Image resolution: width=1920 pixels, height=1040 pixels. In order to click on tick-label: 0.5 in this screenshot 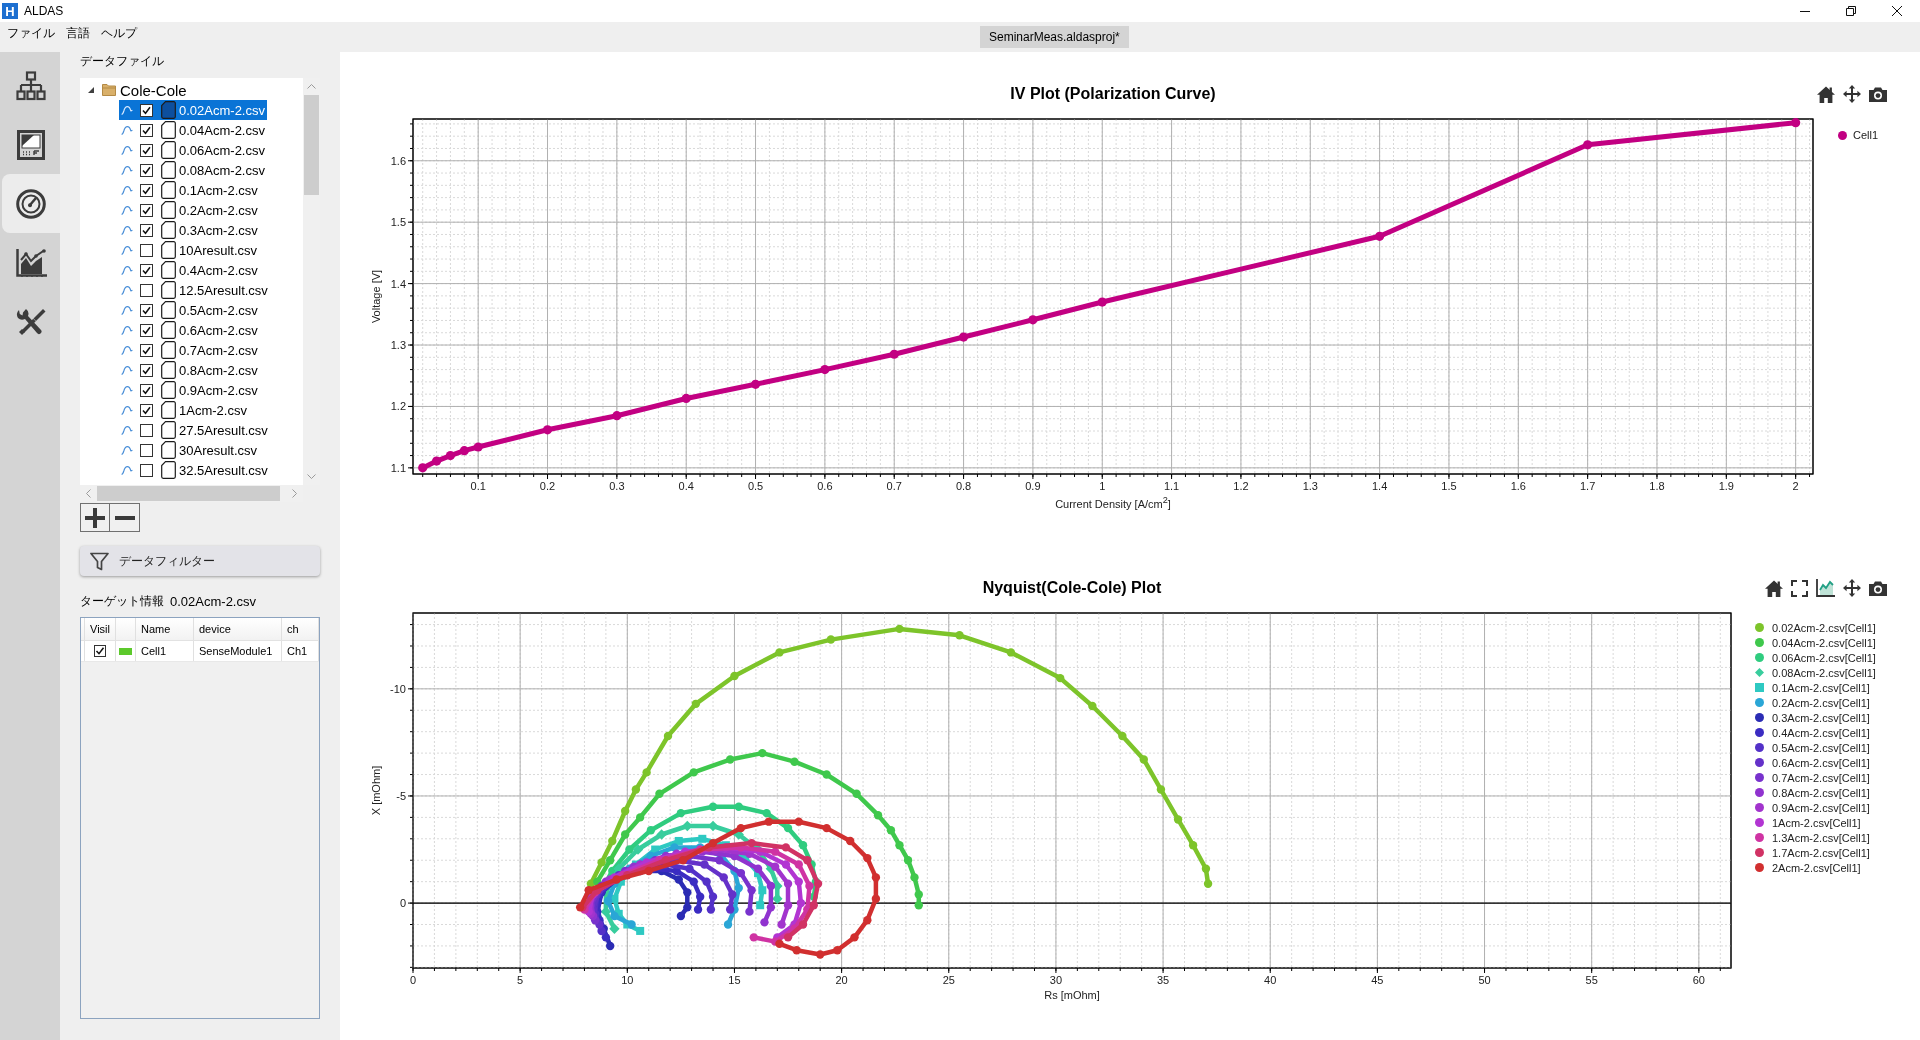, I will do `click(755, 486)`.